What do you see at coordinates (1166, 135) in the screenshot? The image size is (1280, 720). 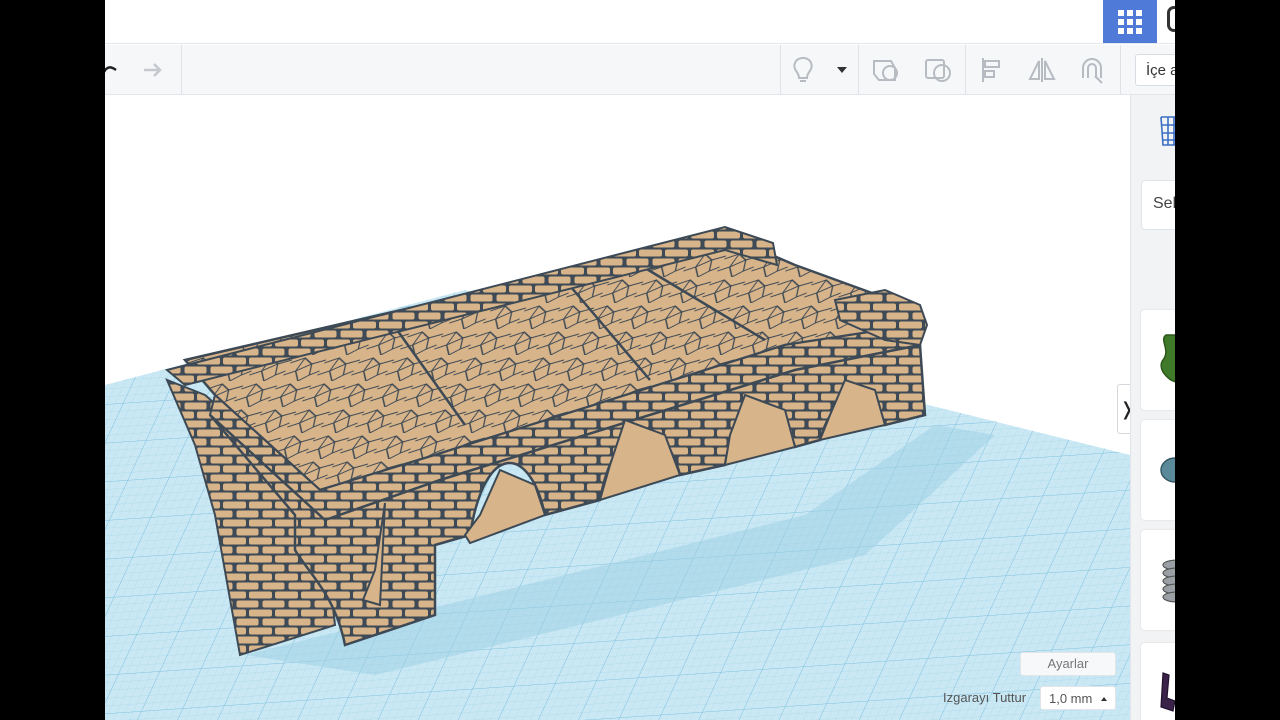 I see `workplane-grid-icon` at bounding box center [1166, 135].